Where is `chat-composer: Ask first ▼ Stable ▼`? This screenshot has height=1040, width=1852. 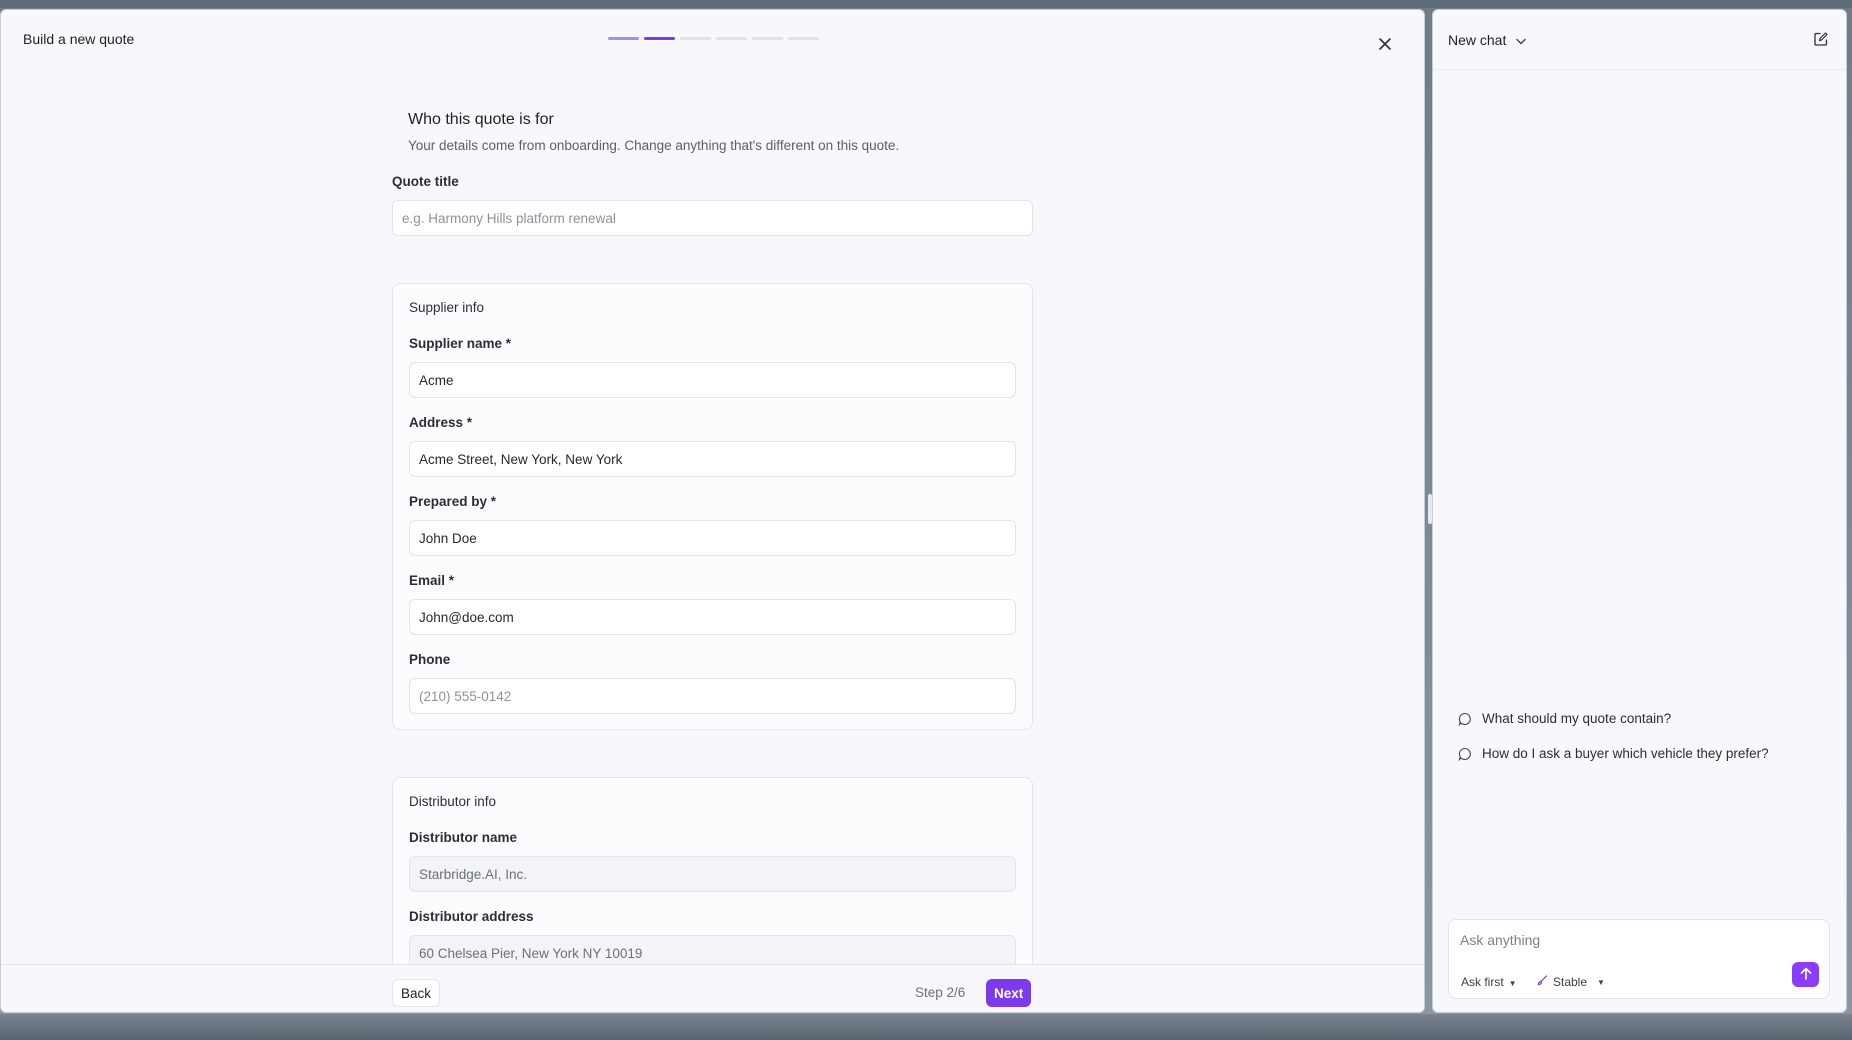
chat-composer: Ask first ▼ Stable ▼ is located at coordinates (1639, 959).